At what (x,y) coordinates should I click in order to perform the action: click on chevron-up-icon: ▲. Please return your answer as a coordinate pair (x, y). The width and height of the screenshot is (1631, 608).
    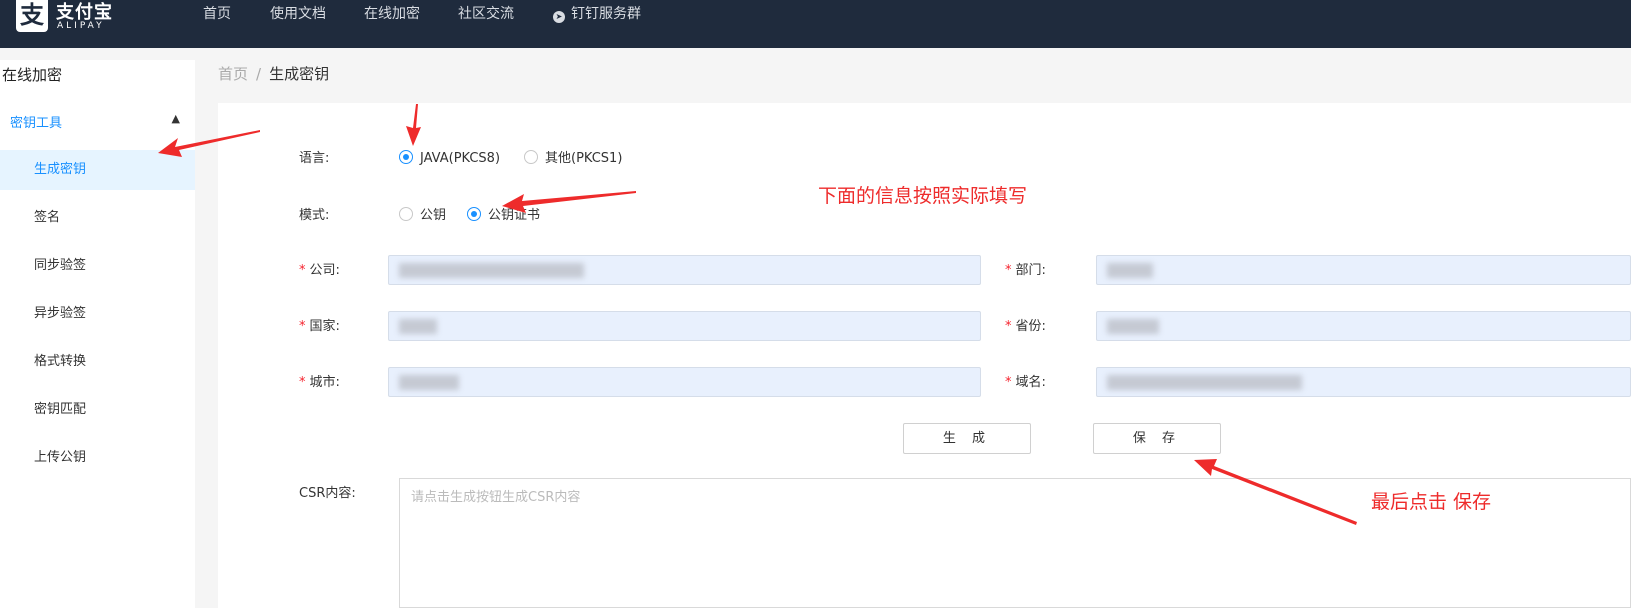
    Looking at the image, I should click on (175, 118).